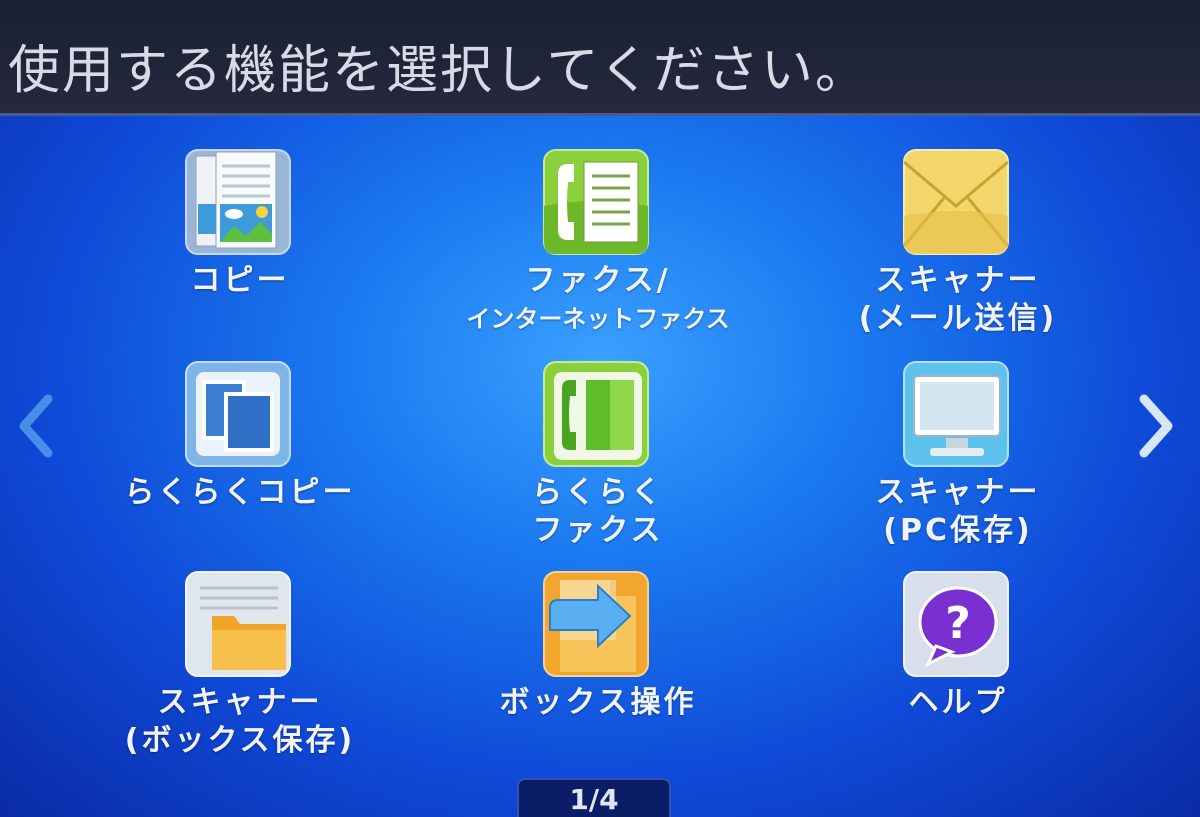  I want to click on copy-icon, so click(240, 204).